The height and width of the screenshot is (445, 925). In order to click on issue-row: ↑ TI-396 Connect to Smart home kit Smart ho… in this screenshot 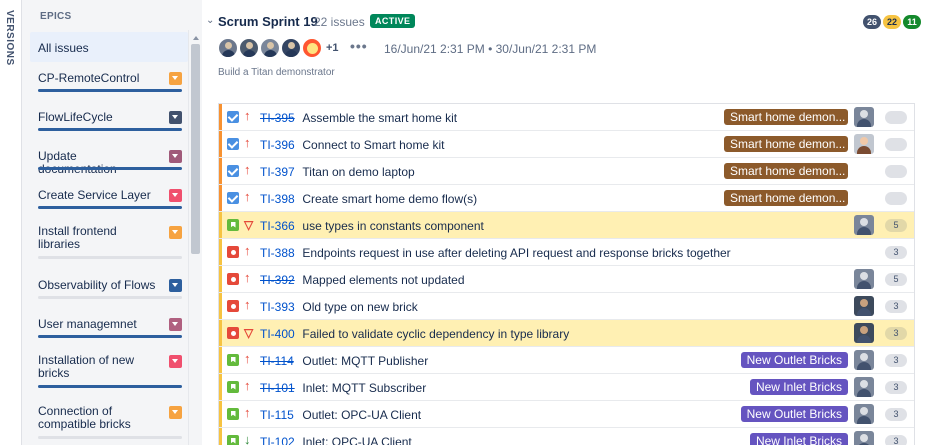, I will do `click(566, 144)`.